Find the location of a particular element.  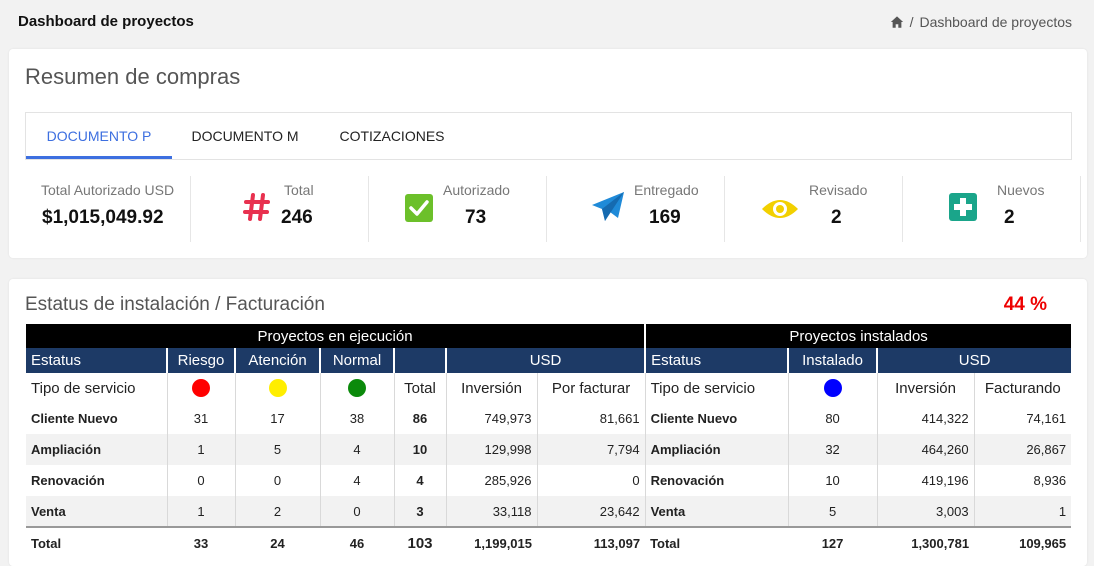

cell-inversion-2: 464,260 is located at coordinates (925, 449).